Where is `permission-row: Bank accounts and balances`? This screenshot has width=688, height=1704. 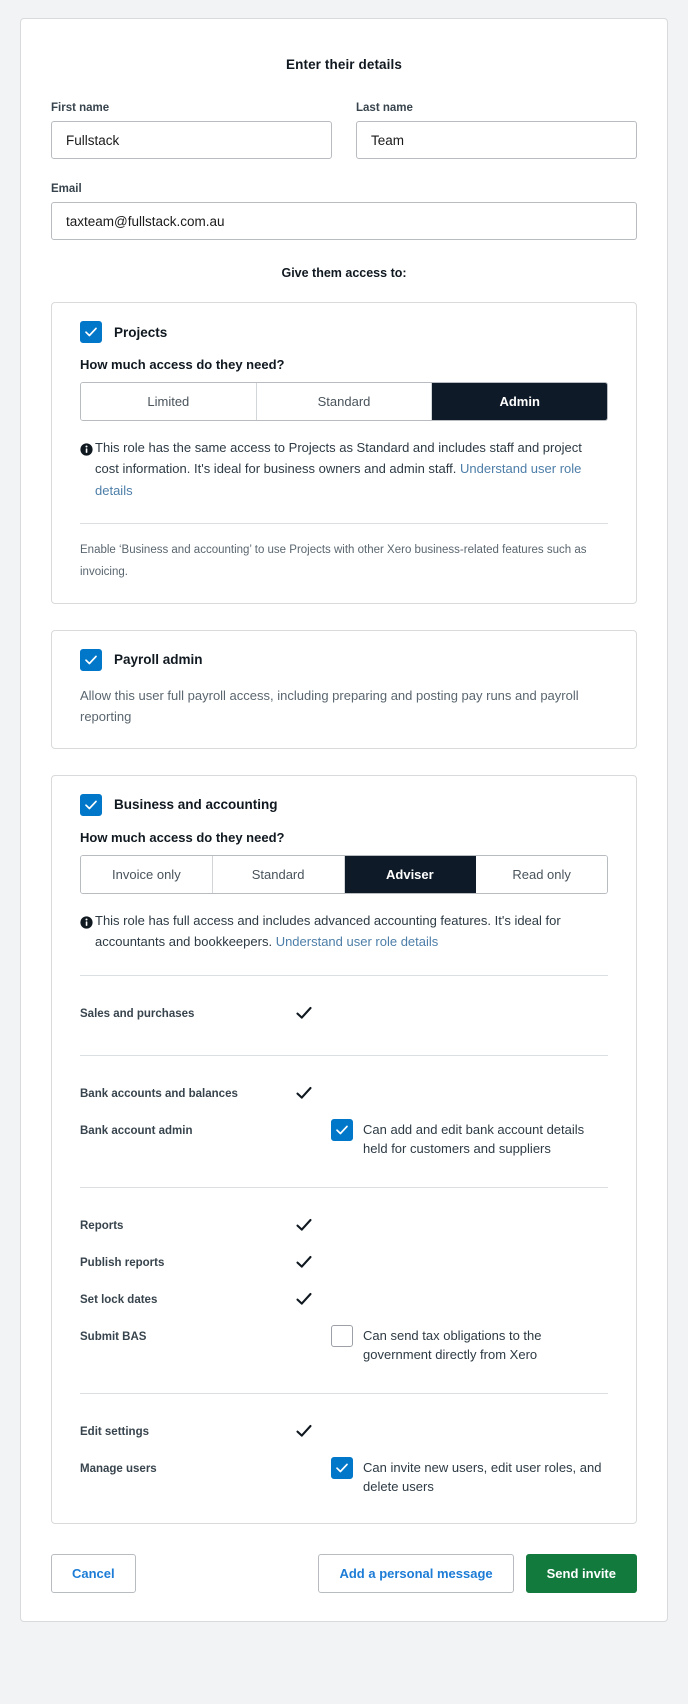
permission-row: Bank accounts and balances is located at coordinates (344, 1094).